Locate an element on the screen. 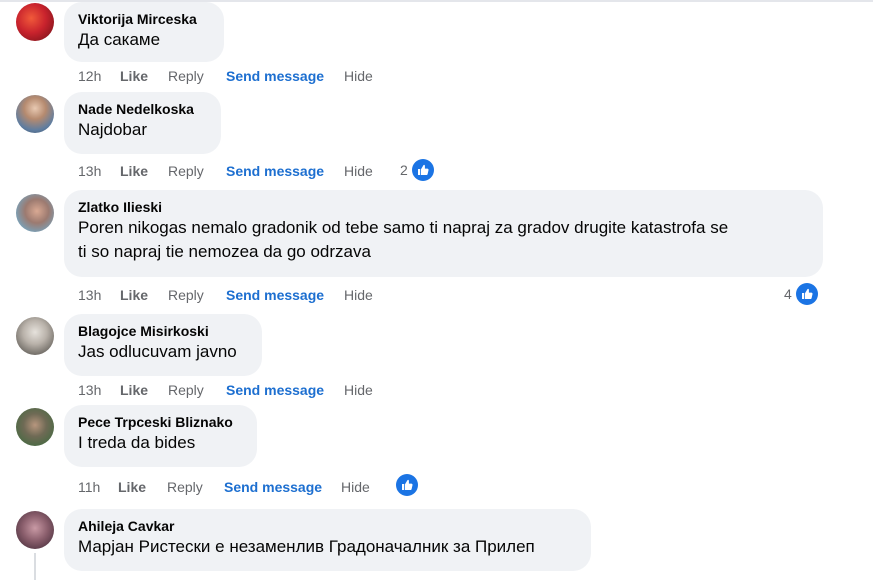 The width and height of the screenshot is (873, 580). comment-time: 12h is located at coordinates (89, 76).